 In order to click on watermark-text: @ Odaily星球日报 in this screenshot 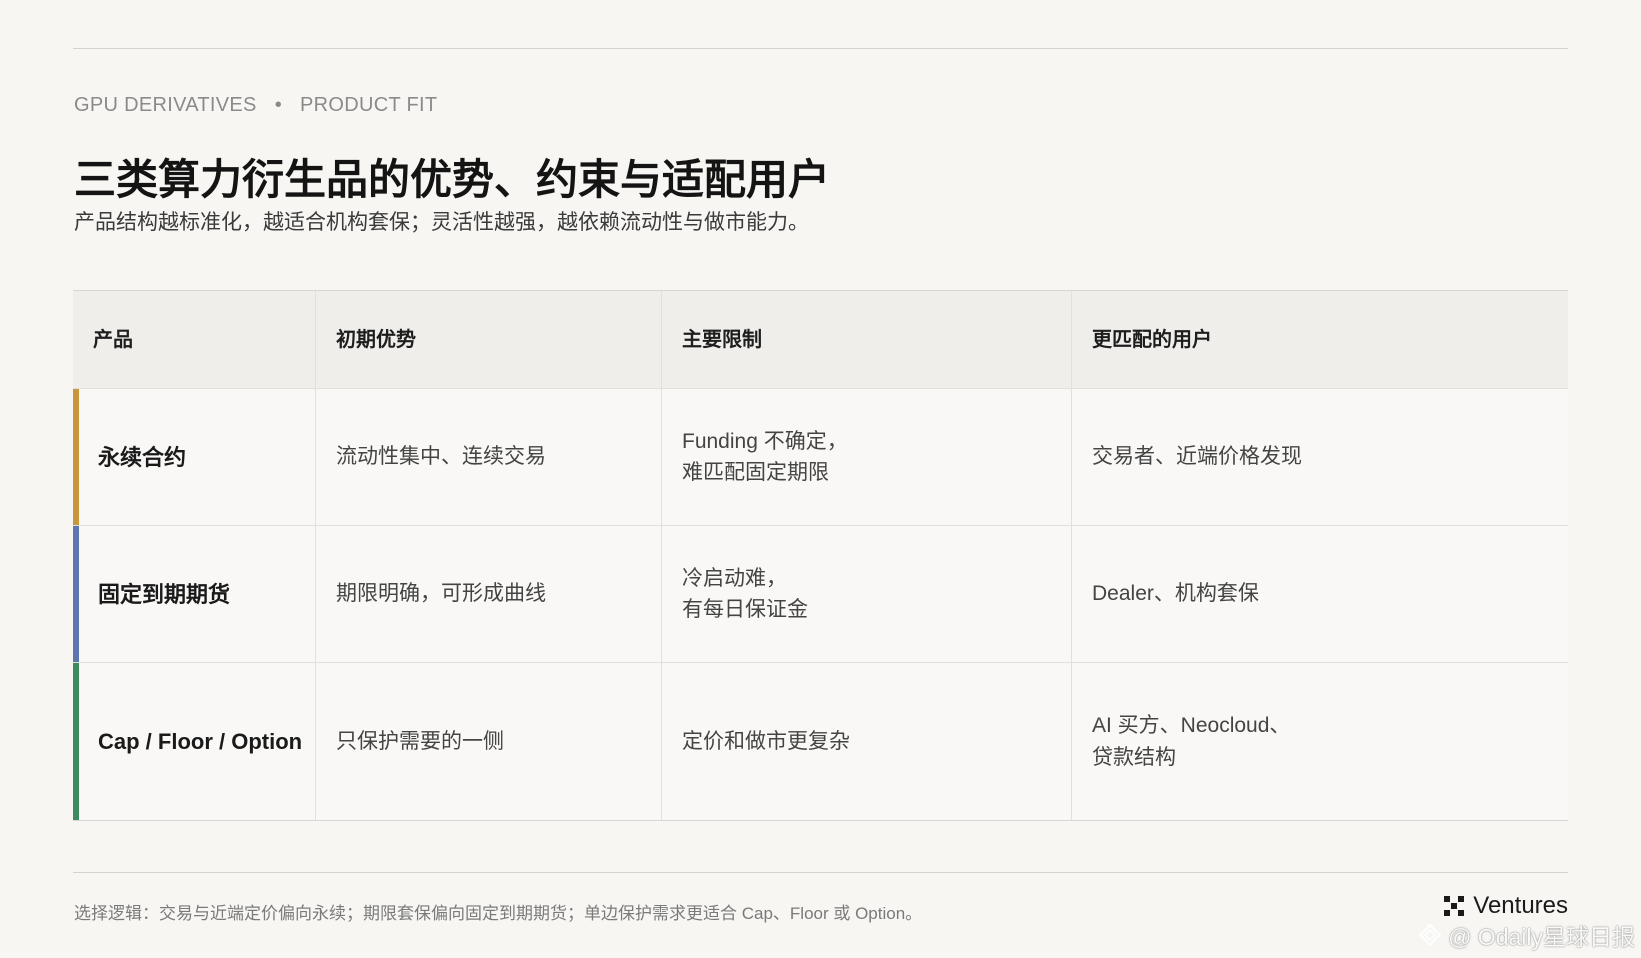, I will do `click(1541, 937)`.